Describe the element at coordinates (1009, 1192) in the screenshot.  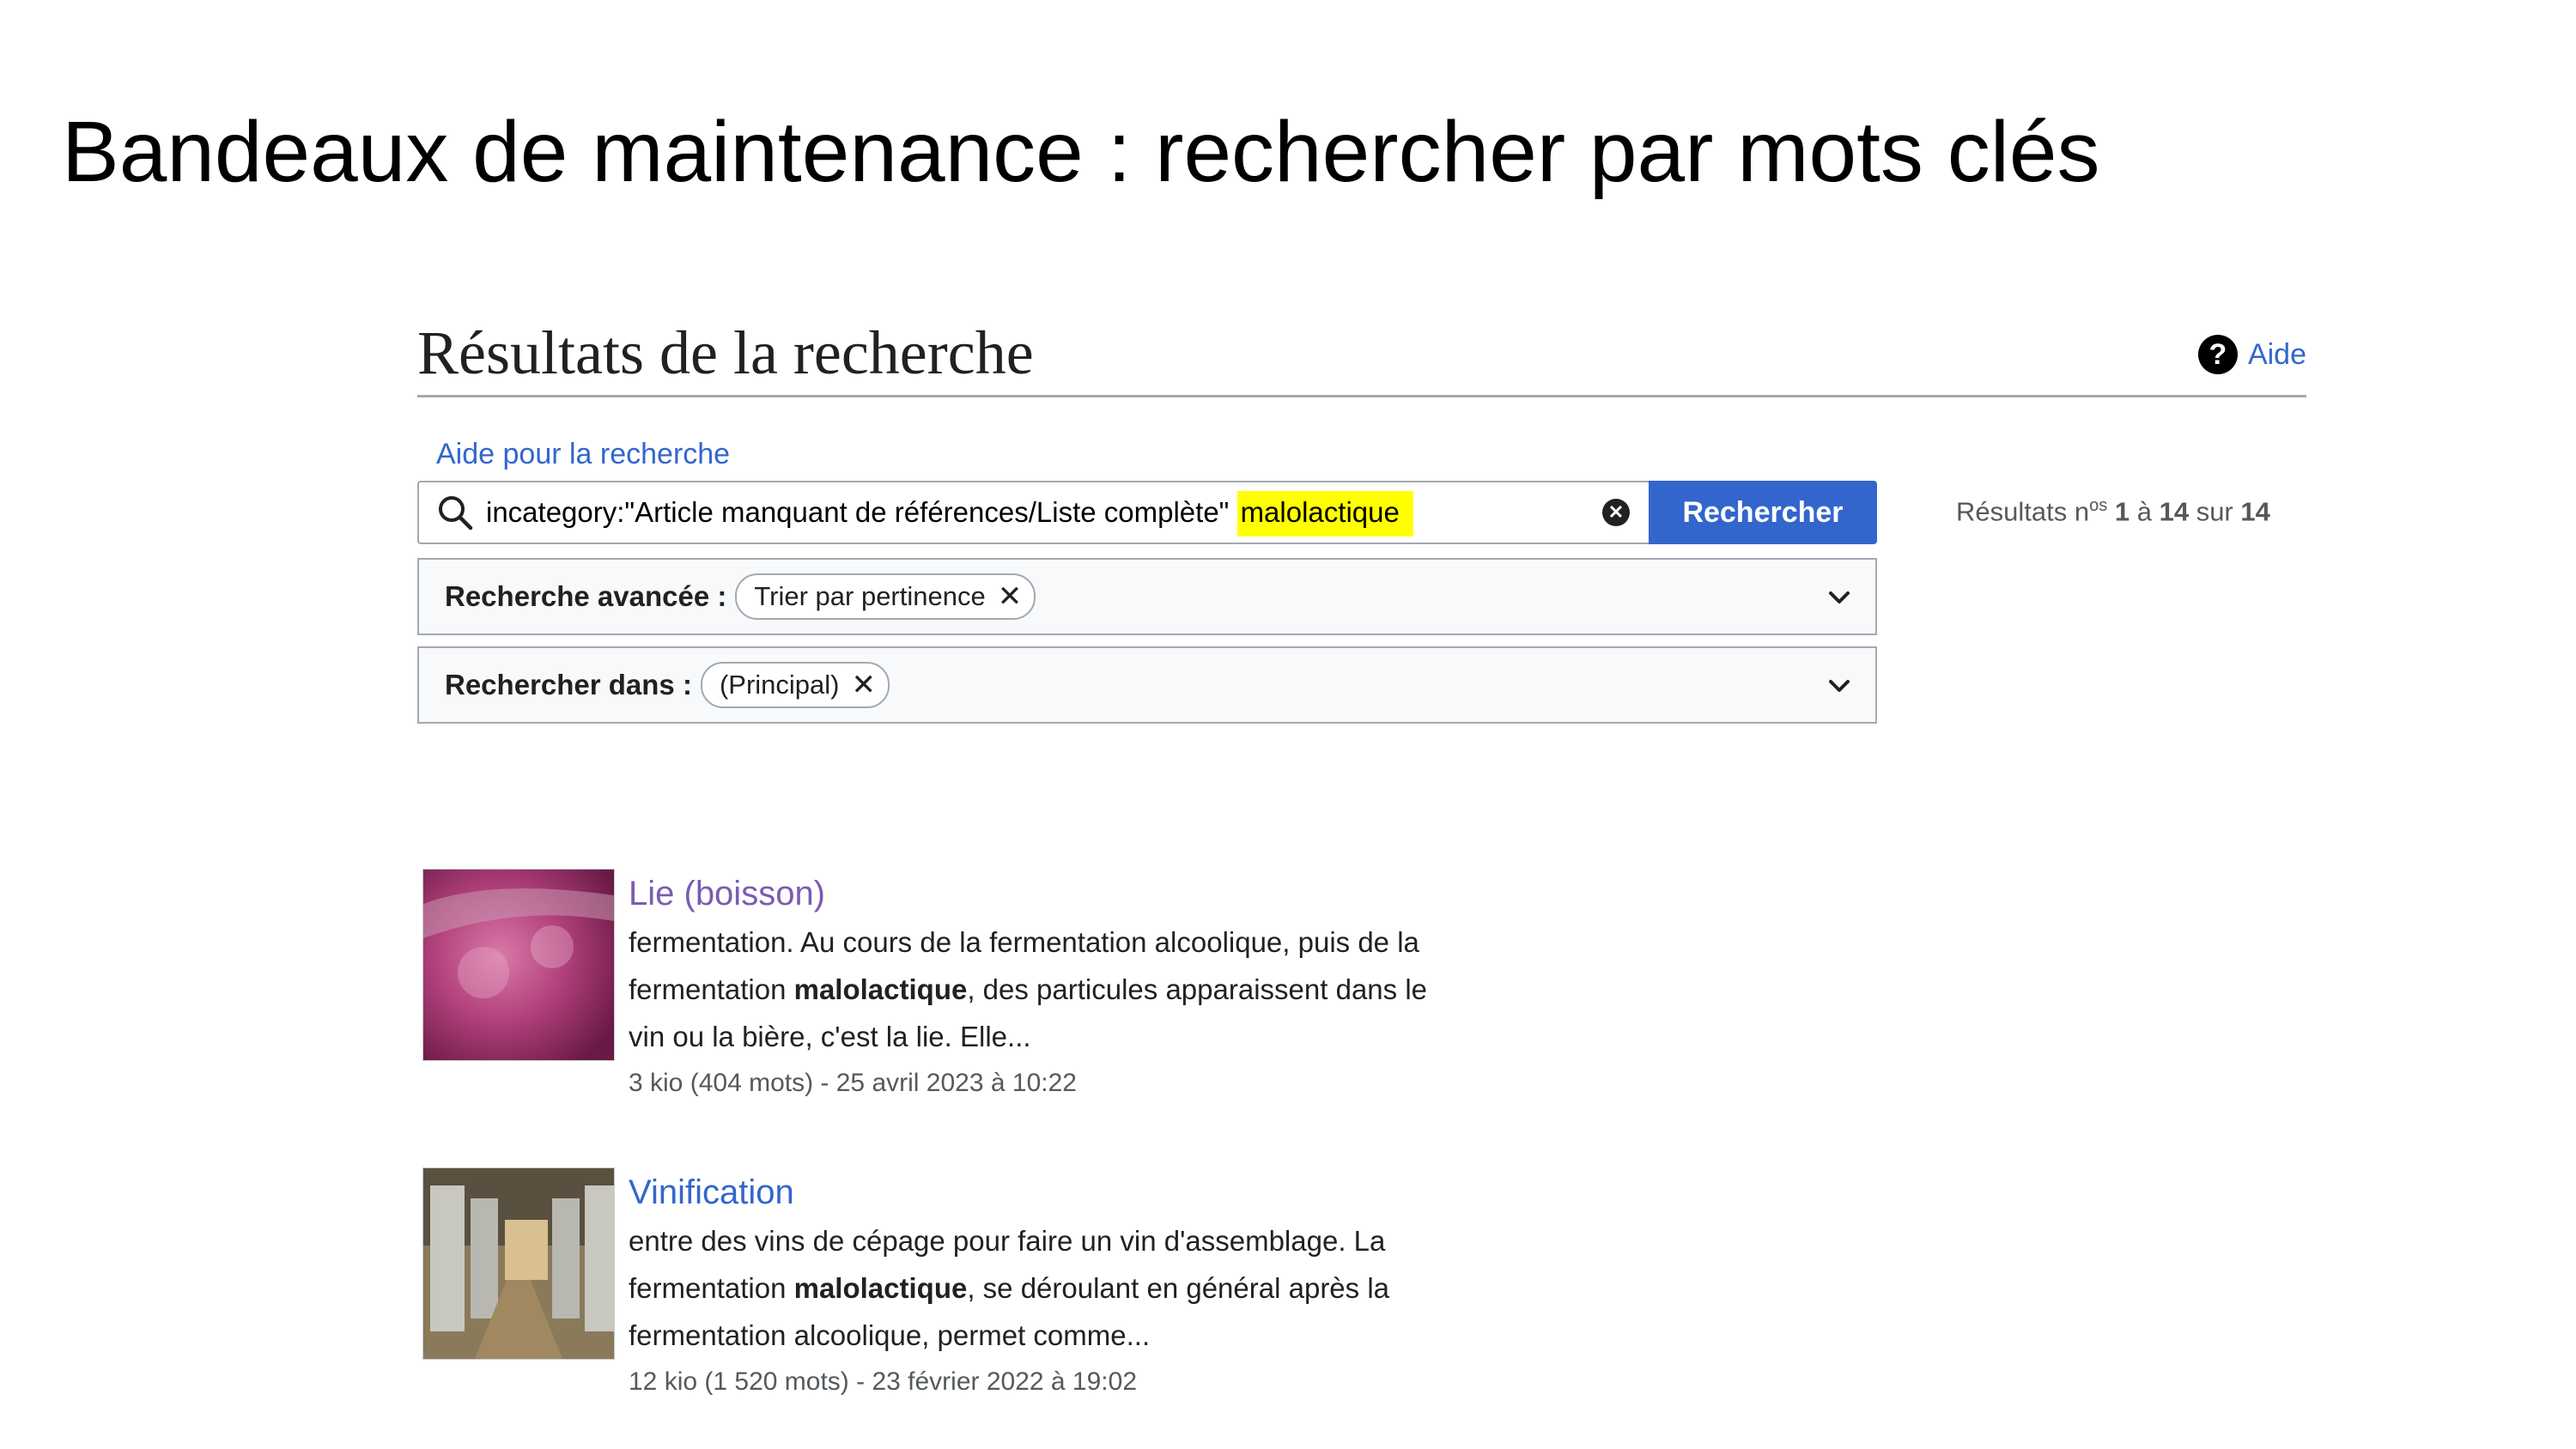
I see `result-title-link: Vinification` at that location.